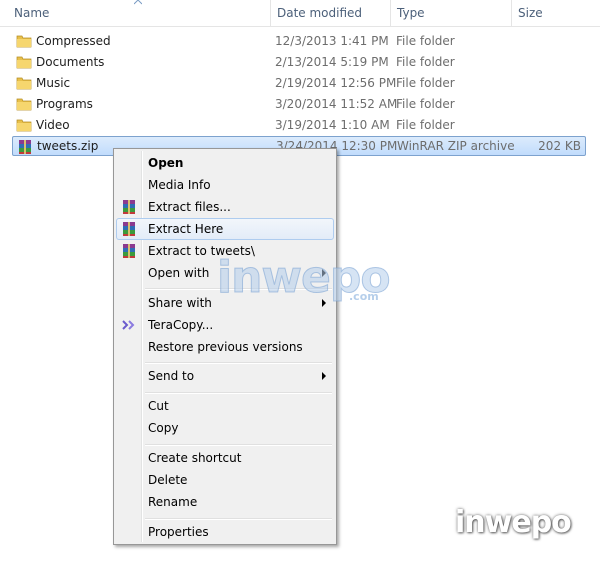 The height and width of the screenshot is (565, 600). What do you see at coordinates (332, 125) in the screenshot?
I see `file-date: 3/19/2014 1:10 AM` at bounding box center [332, 125].